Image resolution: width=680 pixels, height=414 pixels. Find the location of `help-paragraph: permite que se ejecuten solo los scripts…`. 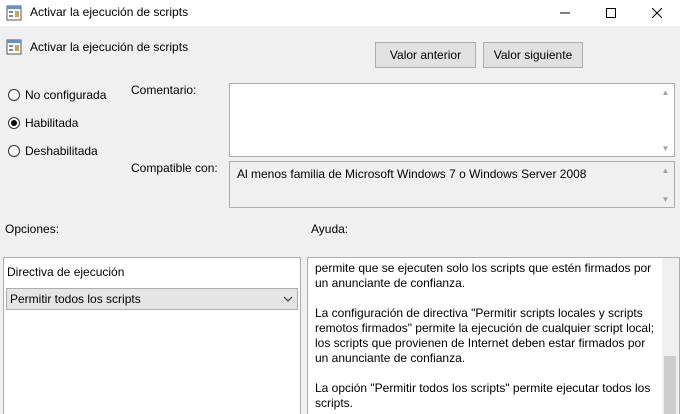

help-paragraph: permite que se ejecuten solo los scripts… is located at coordinates (483, 275).